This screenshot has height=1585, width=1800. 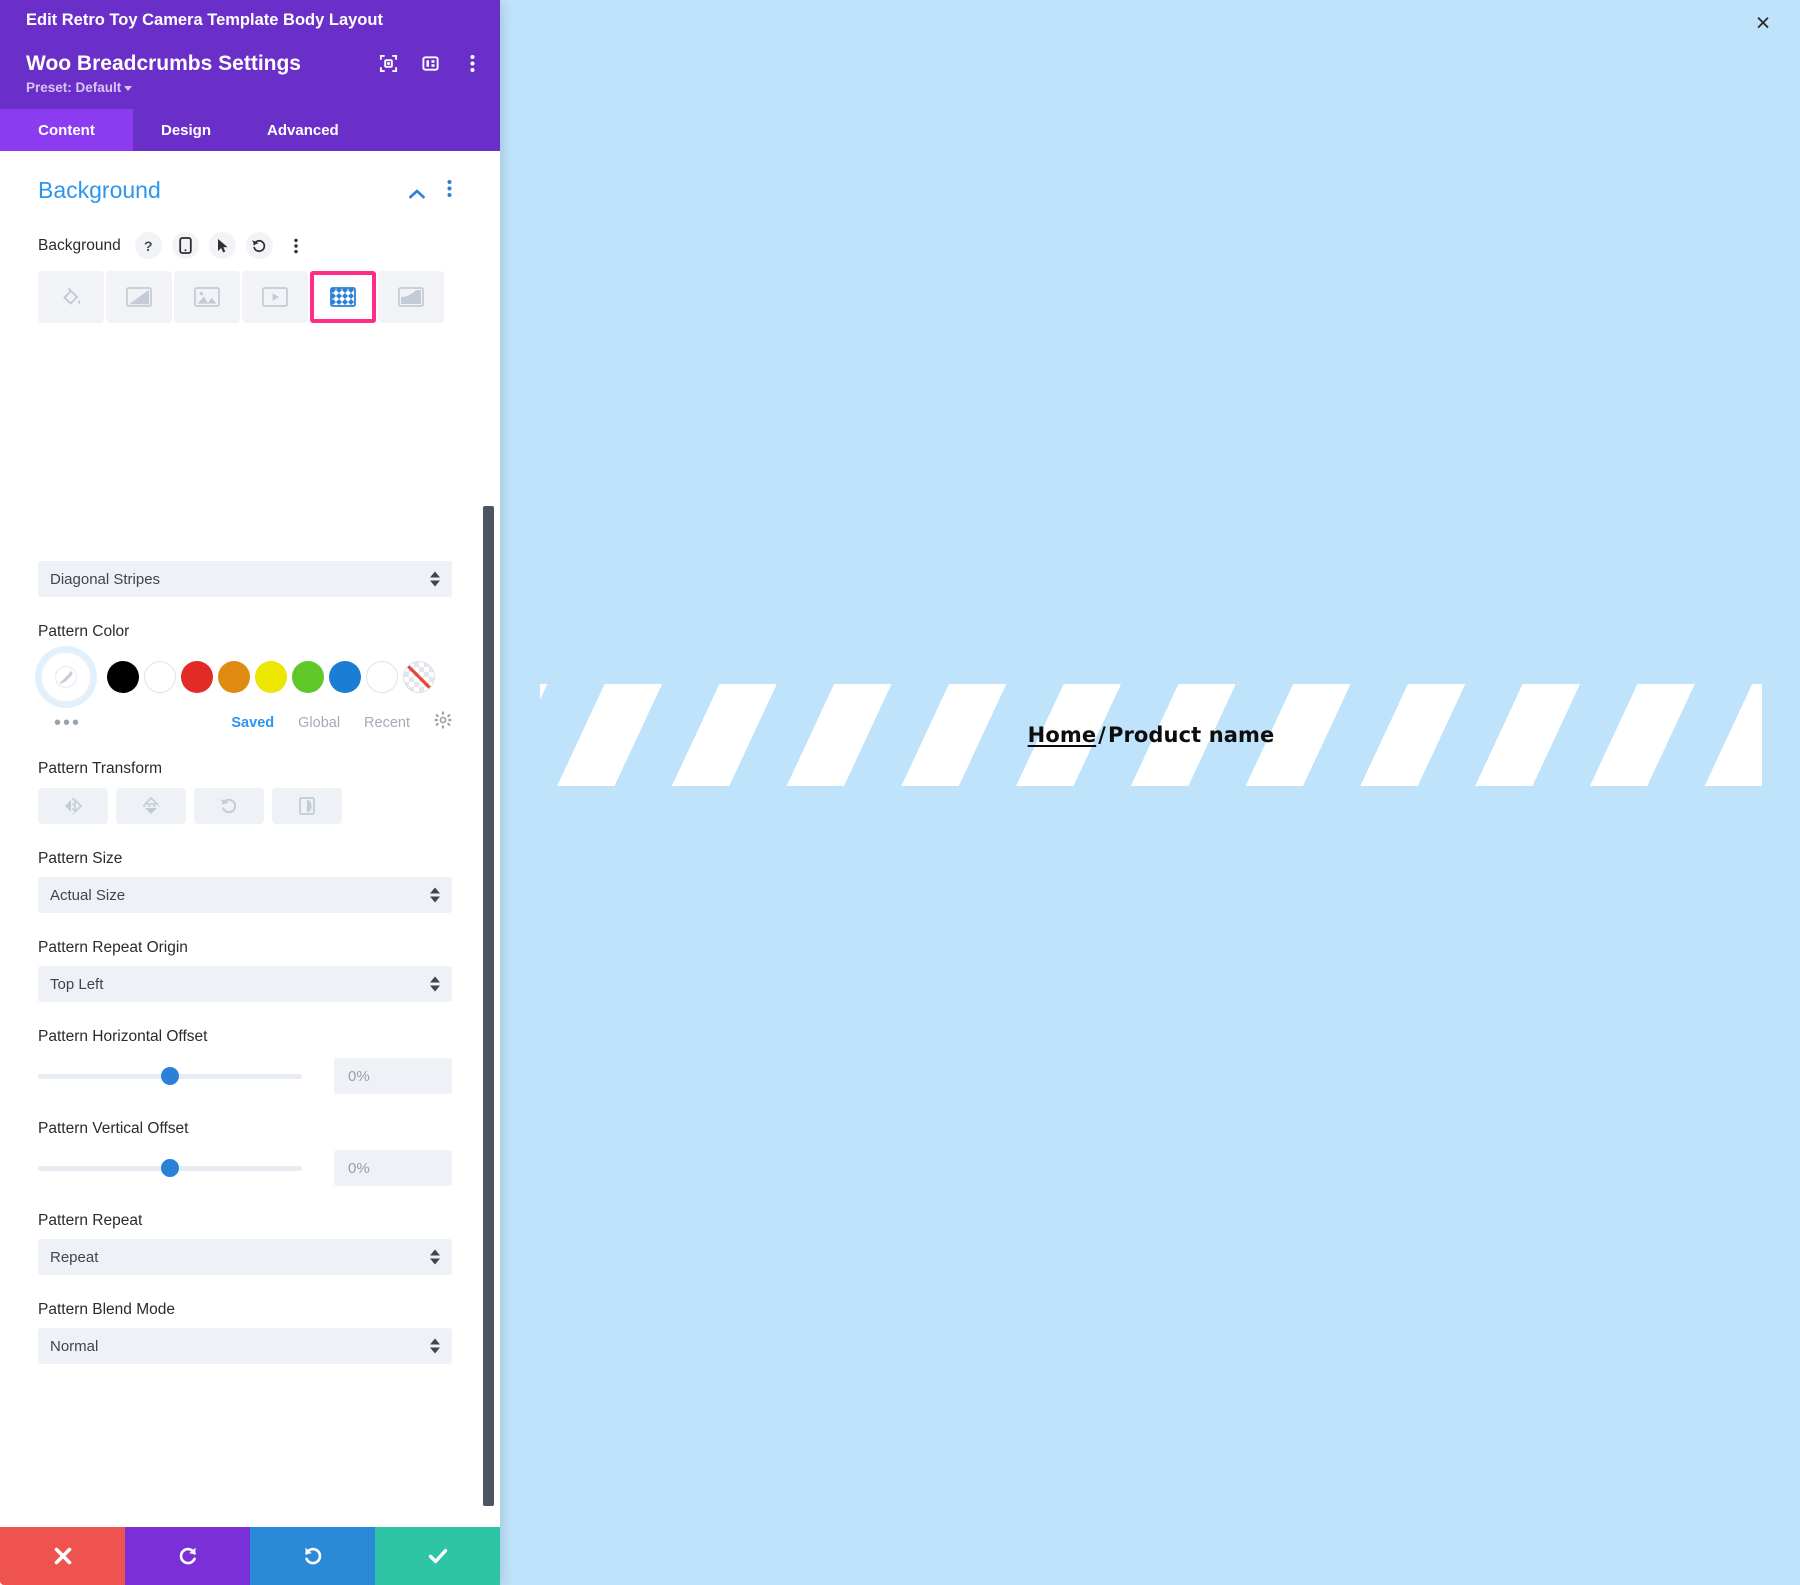 I want to click on breadcrumb: Home/Product name, so click(x=1151, y=735).